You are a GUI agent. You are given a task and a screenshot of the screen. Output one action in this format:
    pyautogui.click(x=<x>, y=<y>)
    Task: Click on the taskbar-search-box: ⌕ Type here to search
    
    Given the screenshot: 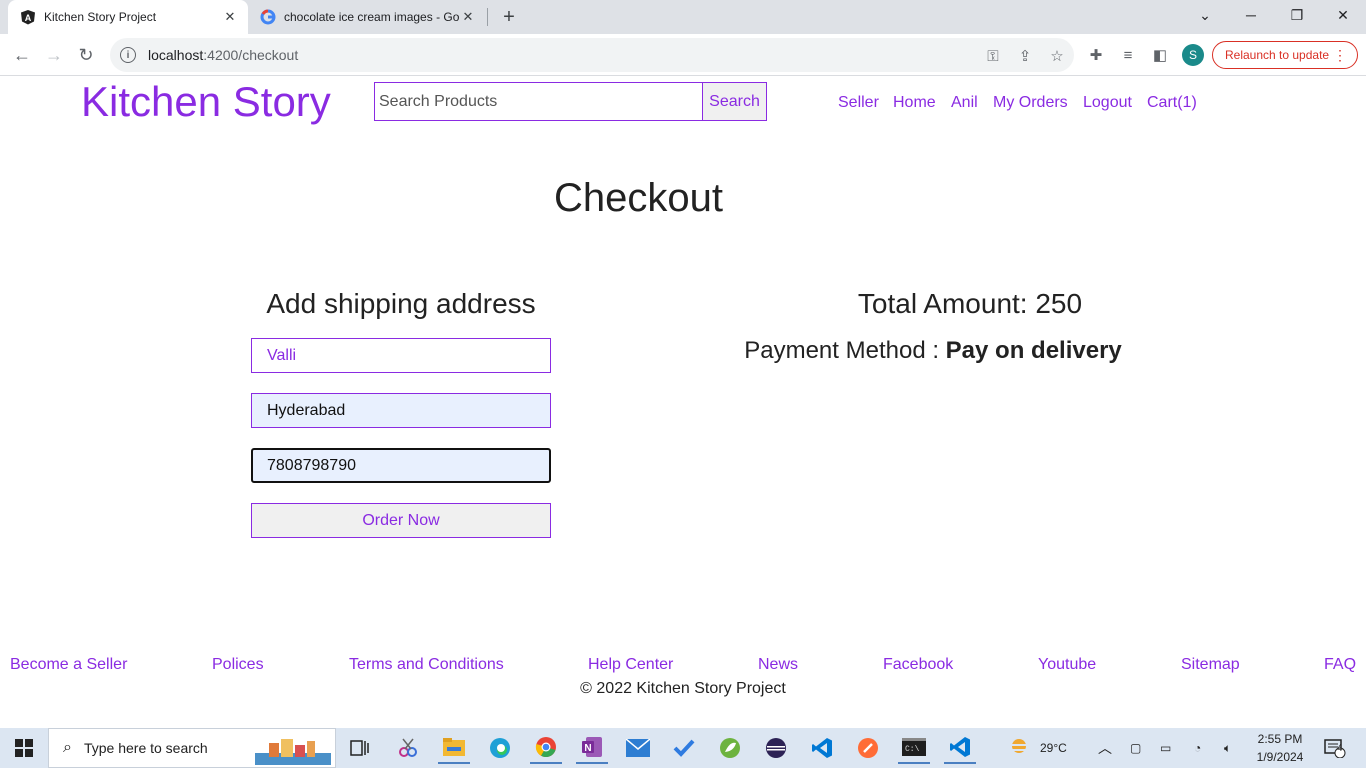 What is the action you would take?
    pyautogui.click(x=192, y=748)
    